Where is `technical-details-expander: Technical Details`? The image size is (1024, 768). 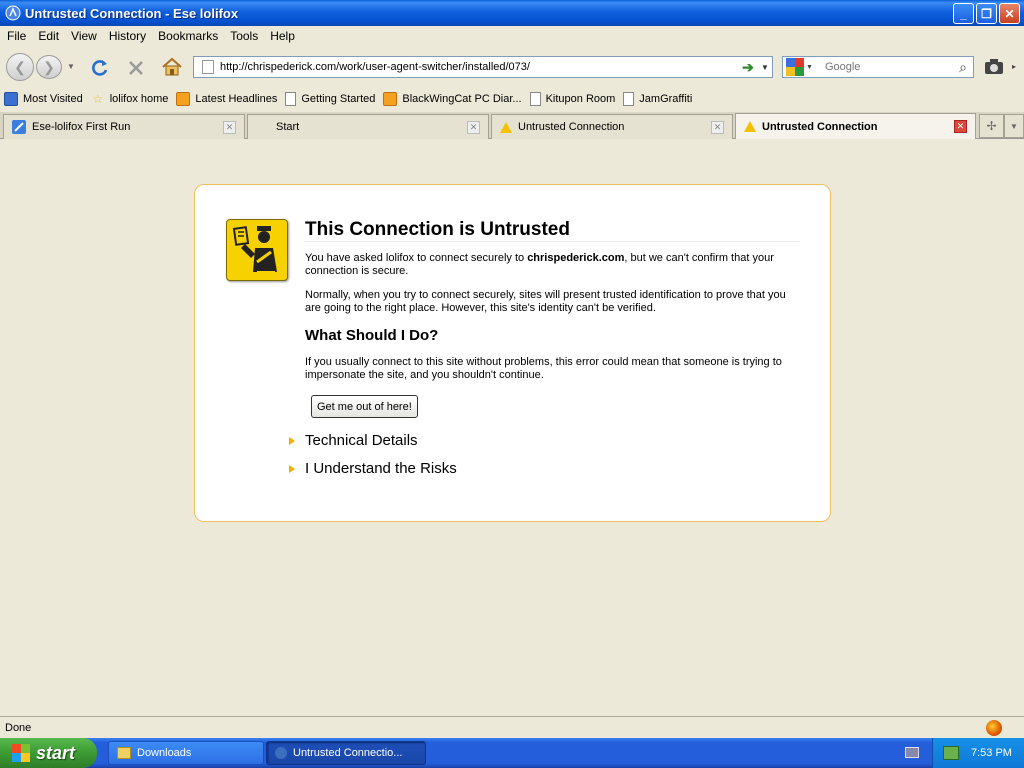
technical-details-expander: Technical Details is located at coordinates (353, 440).